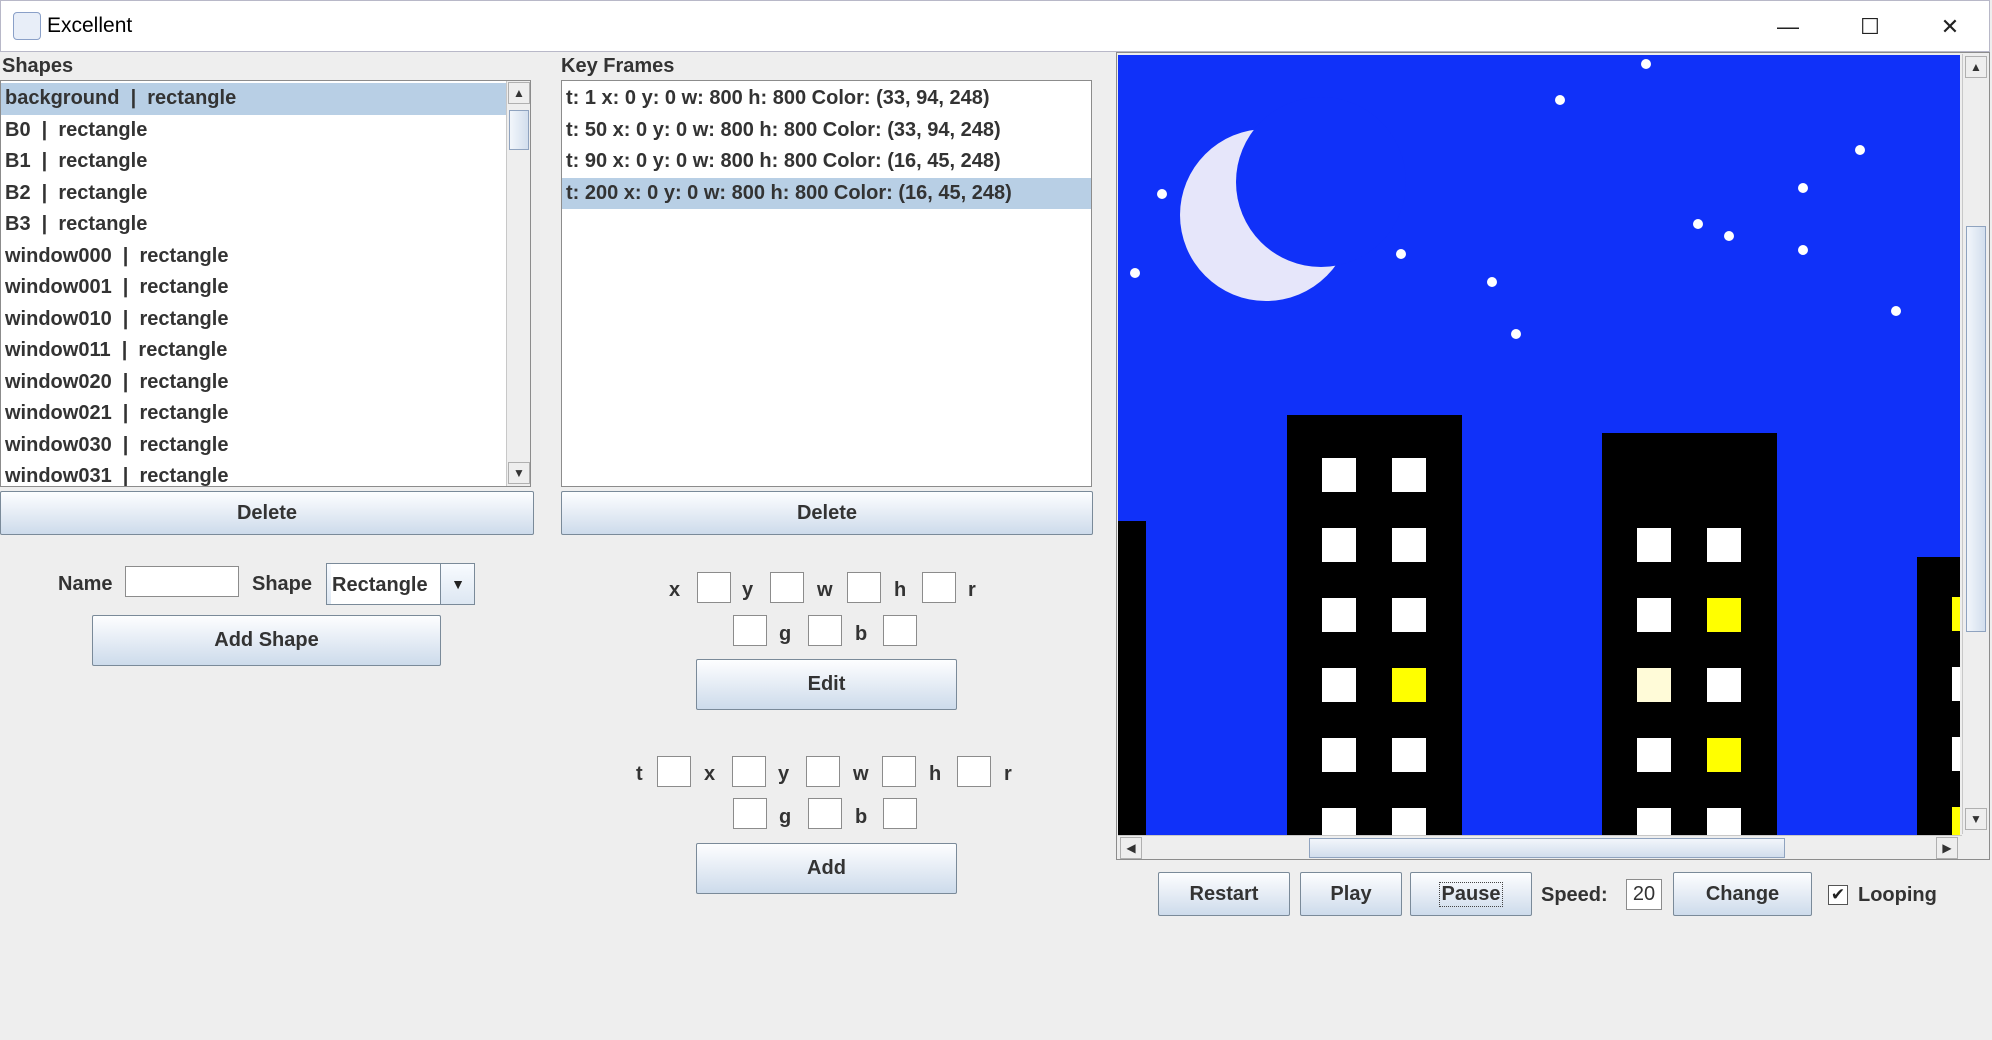  What do you see at coordinates (266, 640) in the screenshot?
I see `add-shape-button: Add Shape` at bounding box center [266, 640].